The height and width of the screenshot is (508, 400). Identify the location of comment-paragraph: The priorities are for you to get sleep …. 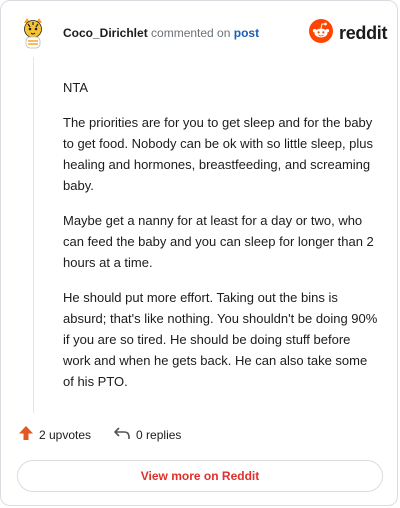
(218, 154).